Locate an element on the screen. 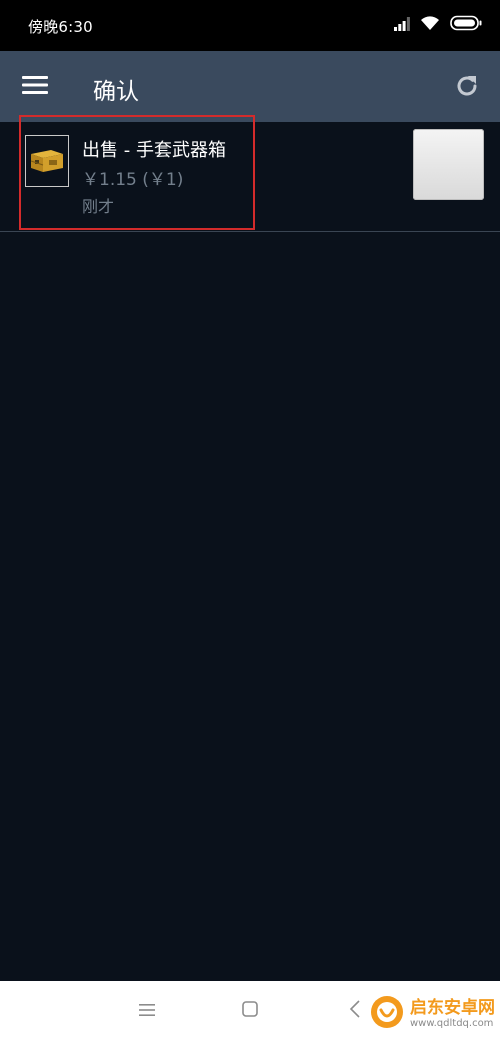 This screenshot has height=1041, width=500. recent-apps-button is located at coordinates (147, 1011).